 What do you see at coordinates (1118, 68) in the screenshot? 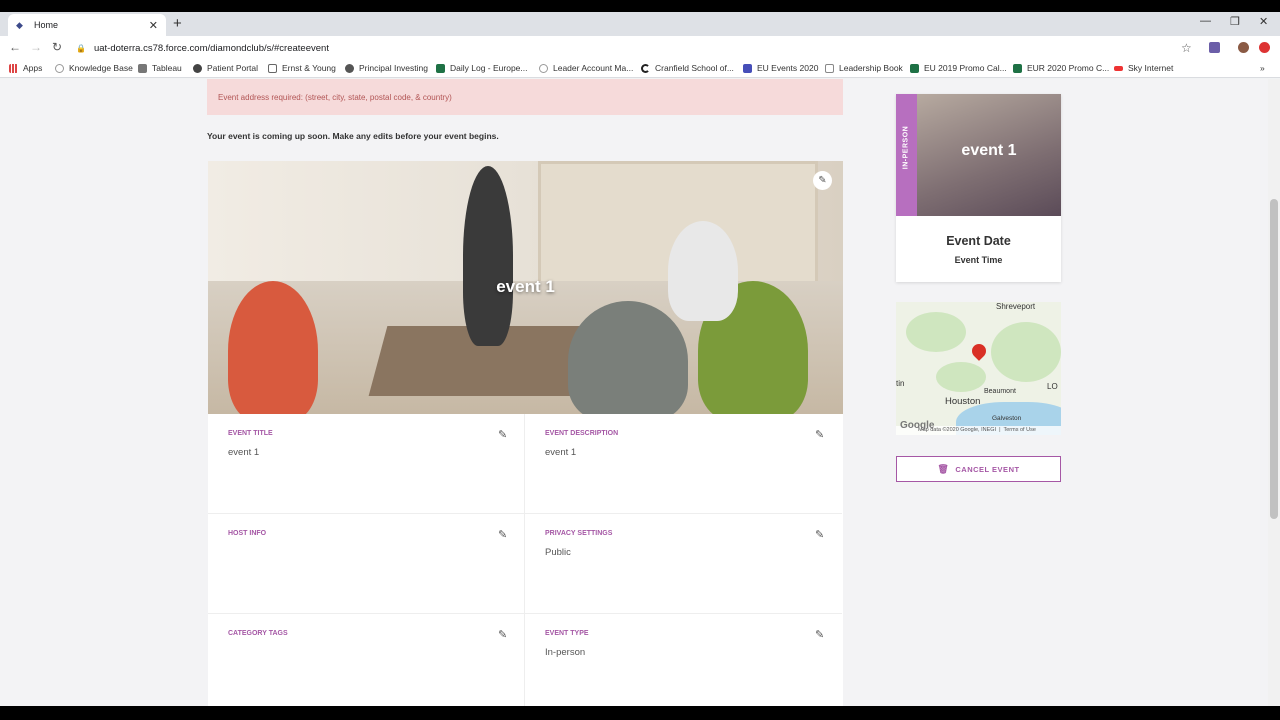
I see `sky-icon` at bounding box center [1118, 68].